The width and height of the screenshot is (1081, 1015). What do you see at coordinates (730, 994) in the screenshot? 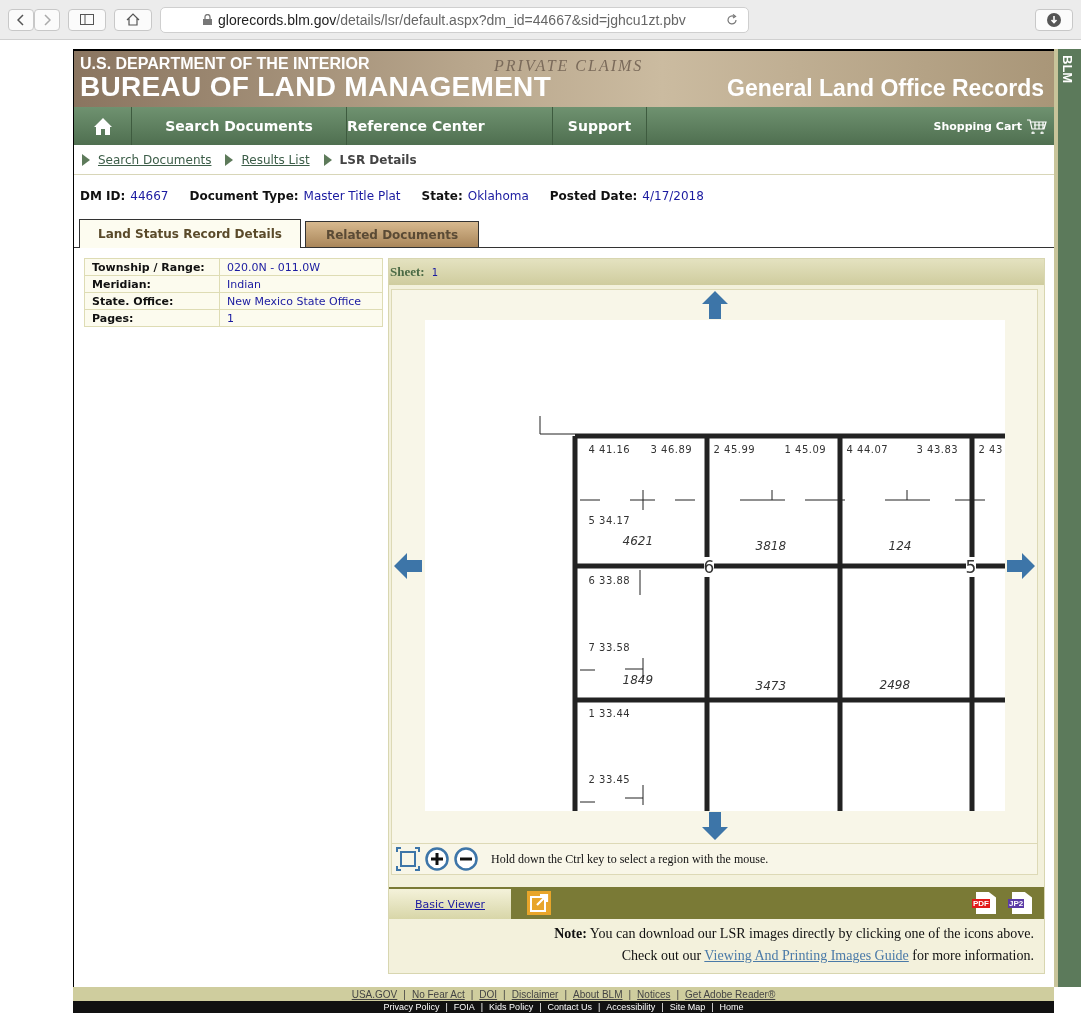
I see `footer-link: Get Adobe Reader®` at bounding box center [730, 994].